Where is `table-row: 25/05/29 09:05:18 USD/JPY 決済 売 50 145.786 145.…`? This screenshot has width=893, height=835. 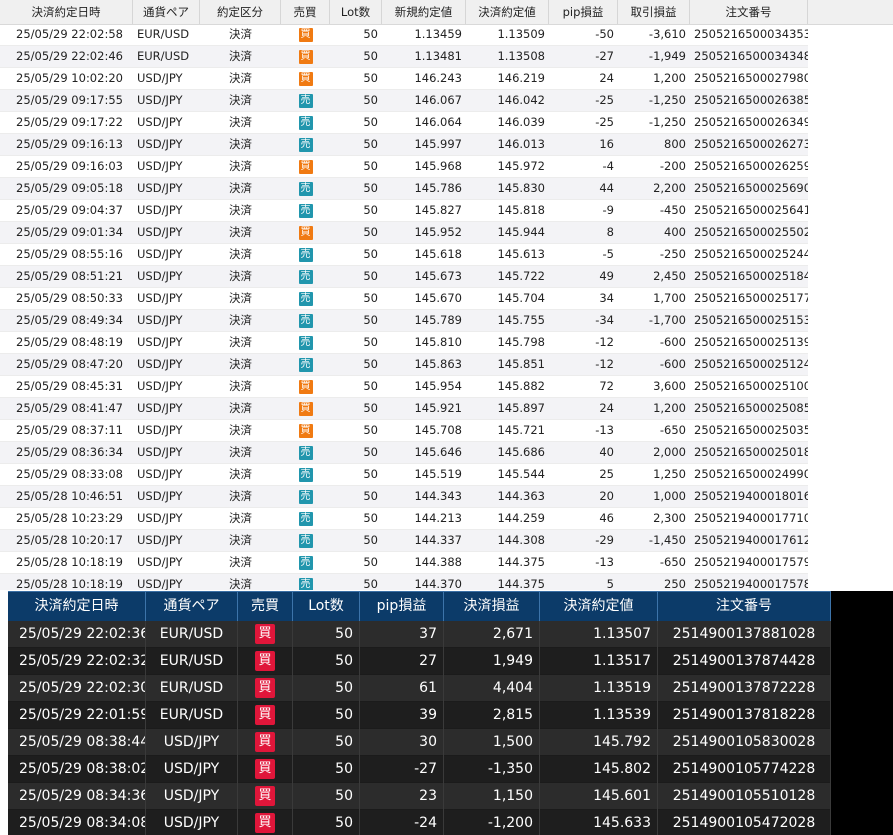 table-row: 25/05/29 09:05:18 USD/JPY 決済 売 50 145.786 145.… is located at coordinates (404, 189).